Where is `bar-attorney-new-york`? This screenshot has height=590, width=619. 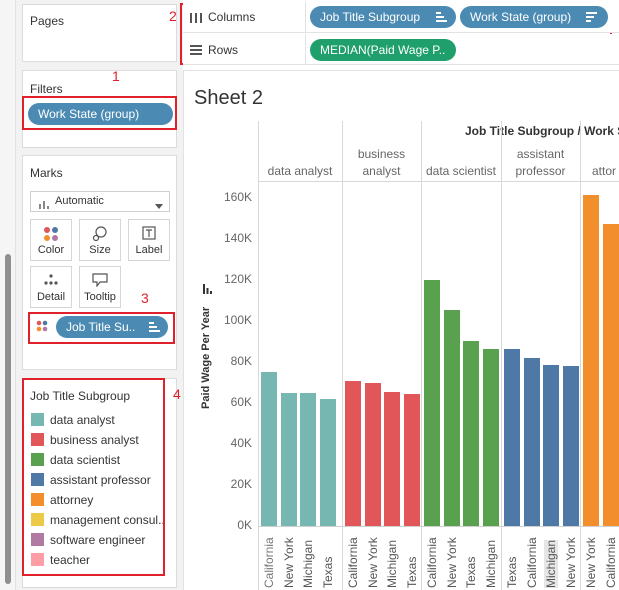
bar-attorney-new-york is located at coordinates (591, 360).